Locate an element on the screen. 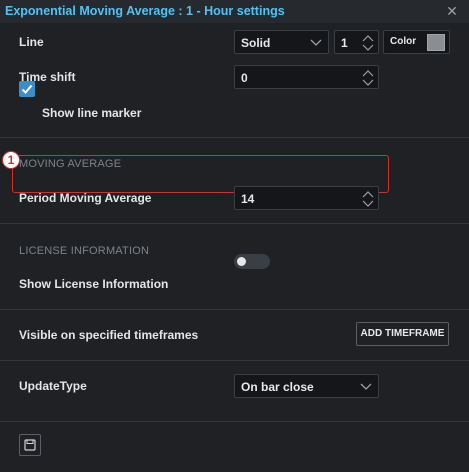  line-label: Line is located at coordinates (31, 42).